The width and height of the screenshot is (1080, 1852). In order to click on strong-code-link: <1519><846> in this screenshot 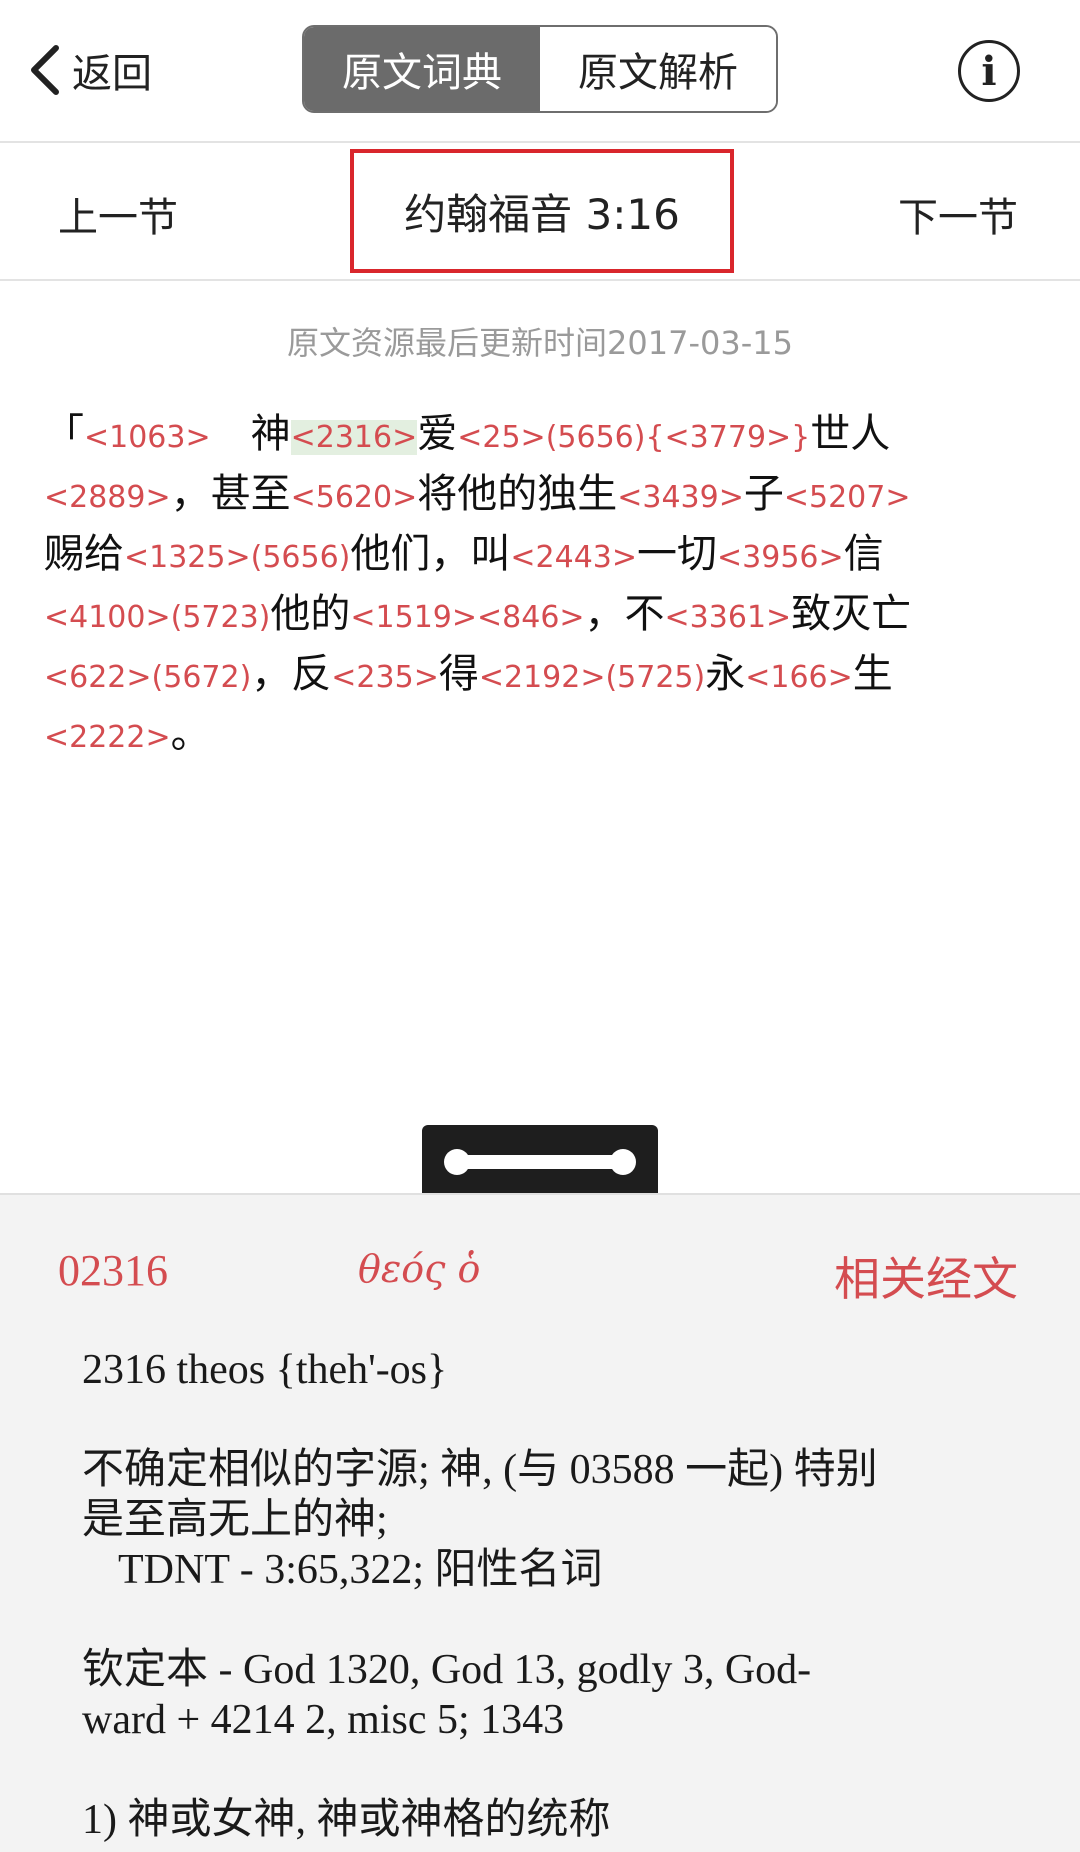, I will do `click(467, 617)`.